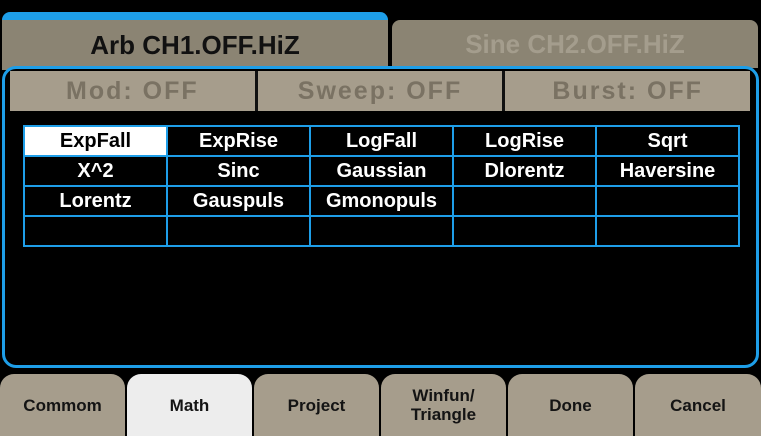 The width and height of the screenshot is (761, 436). Describe the element at coordinates (62, 405) in the screenshot. I see `commom-softkey: Commom` at that location.